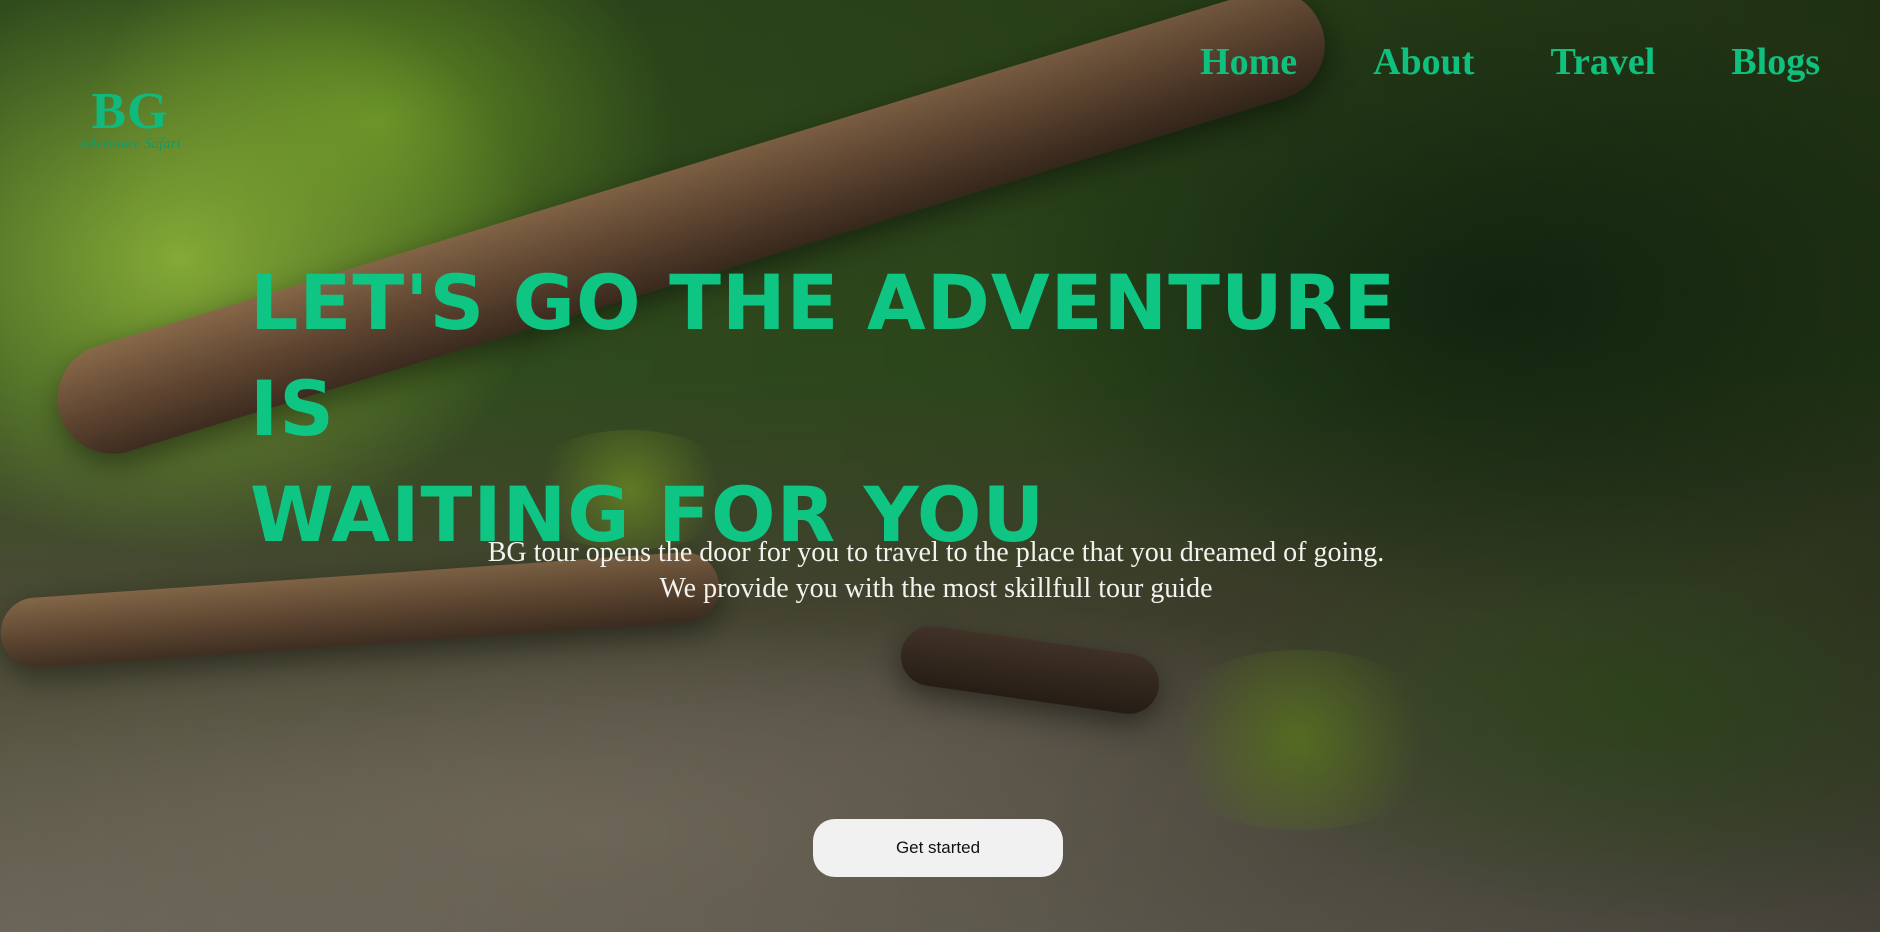 This screenshot has height=932, width=1880. I want to click on nav-link-blogs: Blogs, so click(1775, 62).